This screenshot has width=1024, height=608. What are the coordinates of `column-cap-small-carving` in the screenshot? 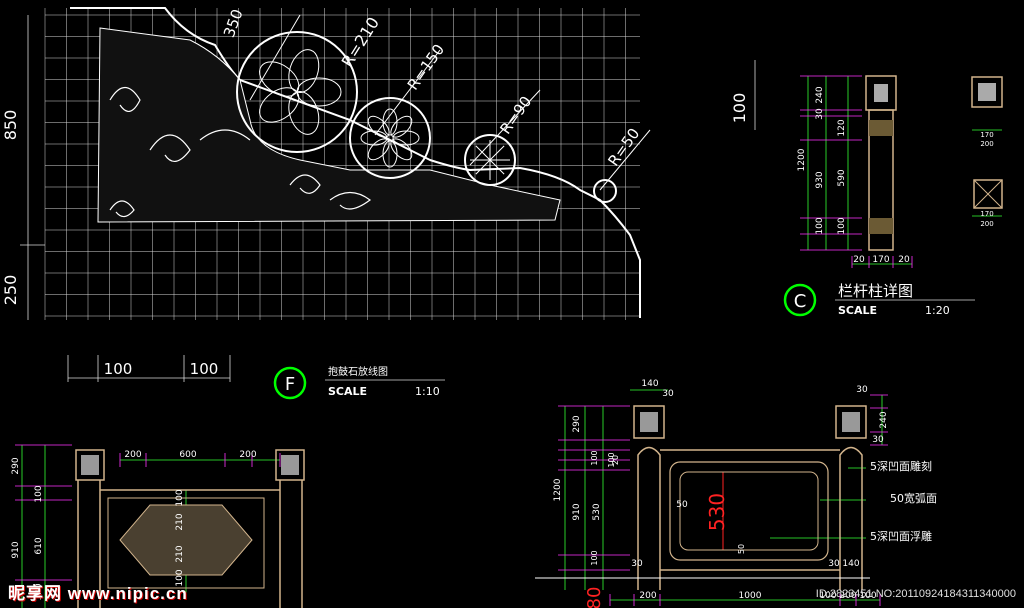 It's located at (987, 92).